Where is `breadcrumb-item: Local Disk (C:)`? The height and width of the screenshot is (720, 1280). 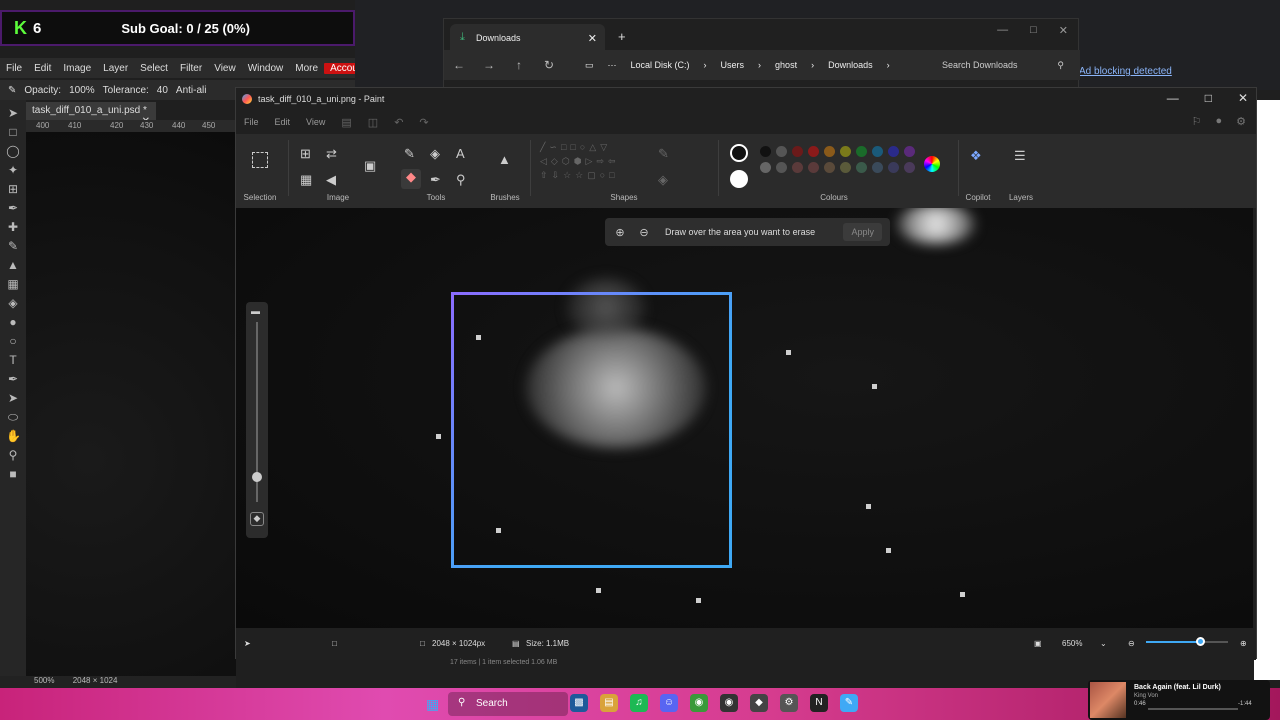 breadcrumb-item: Local Disk (C:) is located at coordinates (660, 65).